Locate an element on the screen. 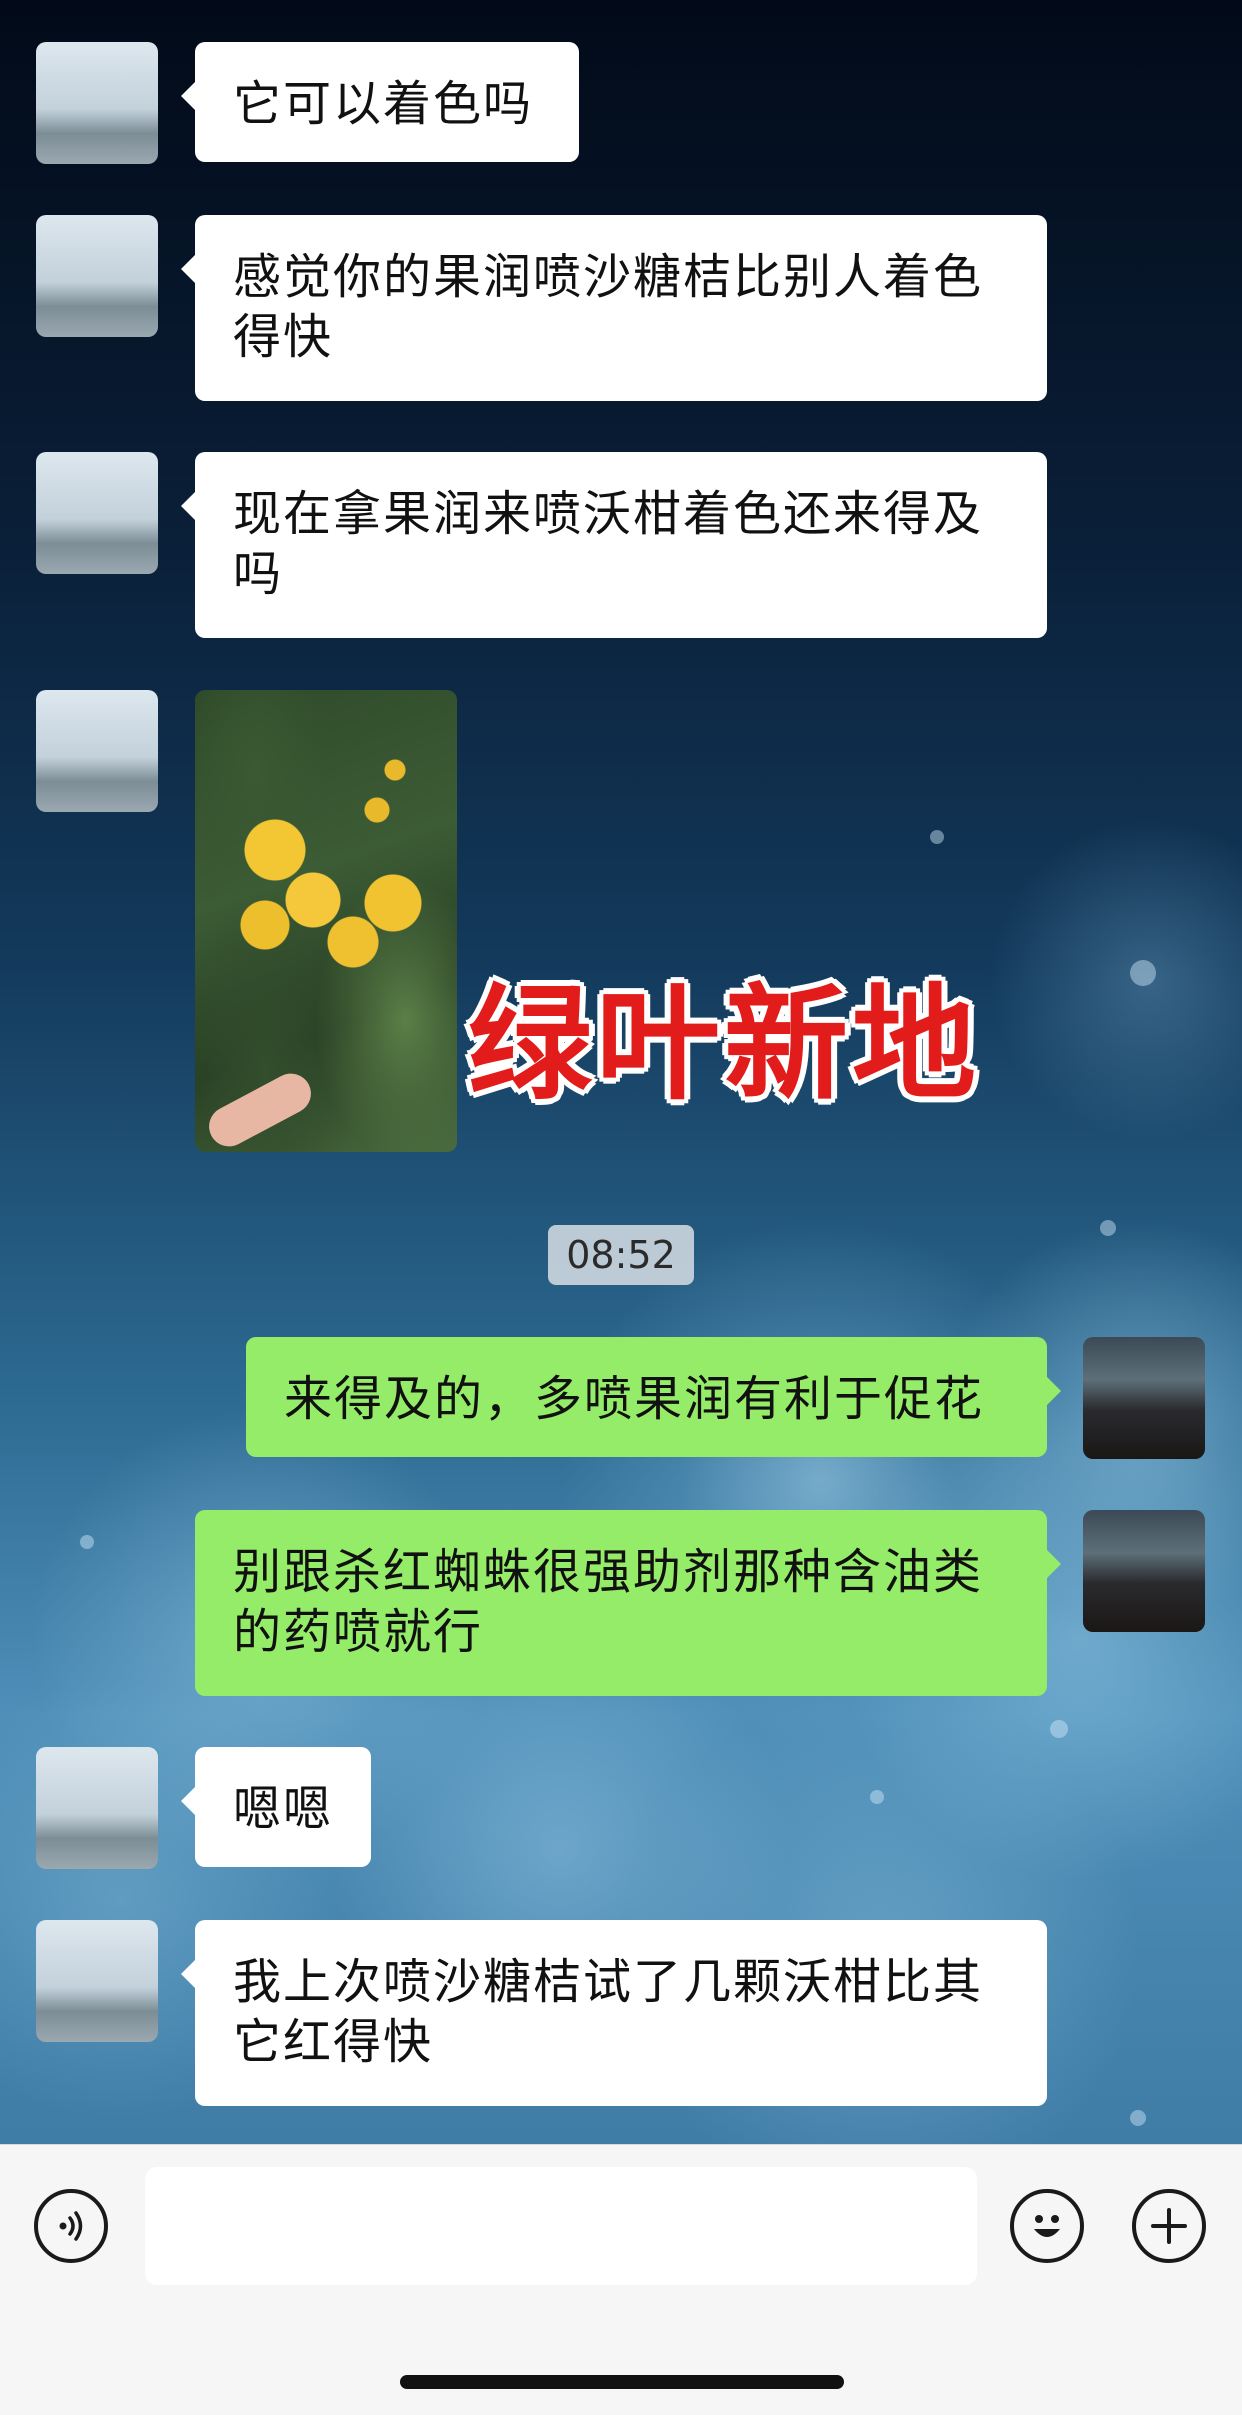 This screenshot has width=1242, height=2415. finger-in-photo is located at coordinates (260, 1109).